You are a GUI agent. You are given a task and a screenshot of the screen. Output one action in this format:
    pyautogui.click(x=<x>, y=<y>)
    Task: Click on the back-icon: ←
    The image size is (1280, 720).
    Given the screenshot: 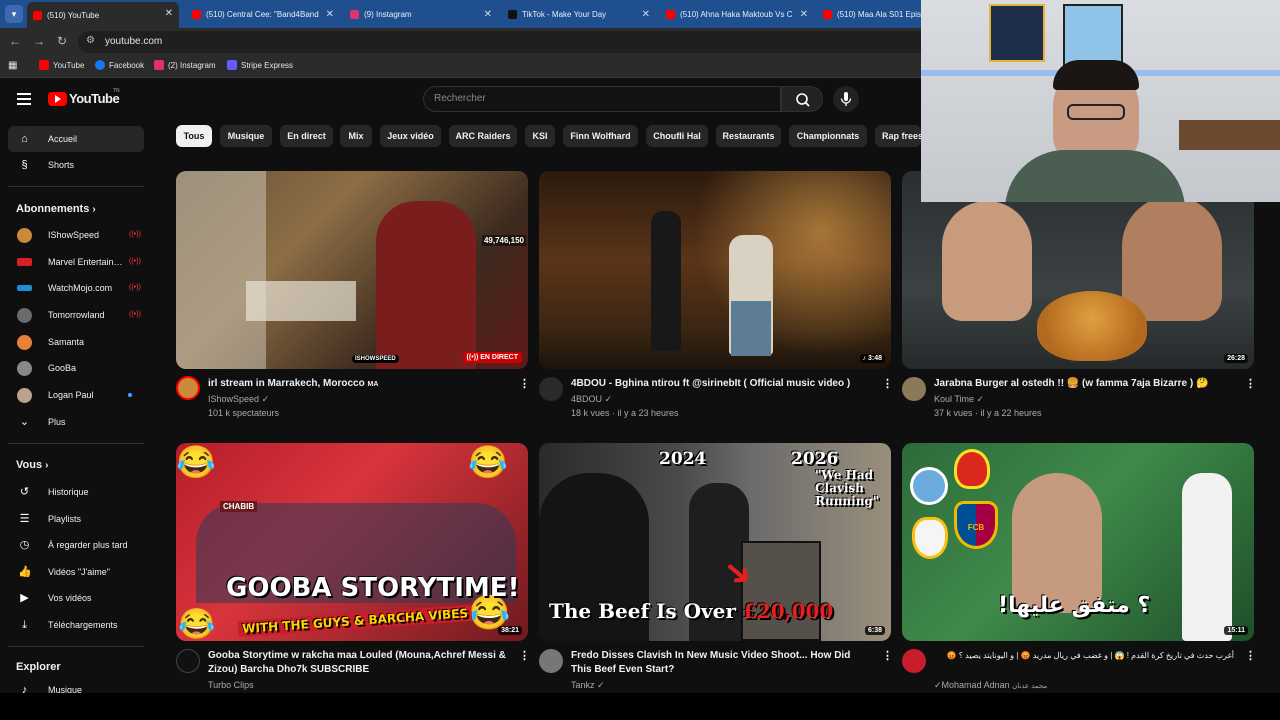 What is the action you would take?
    pyautogui.click(x=15, y=41)
    